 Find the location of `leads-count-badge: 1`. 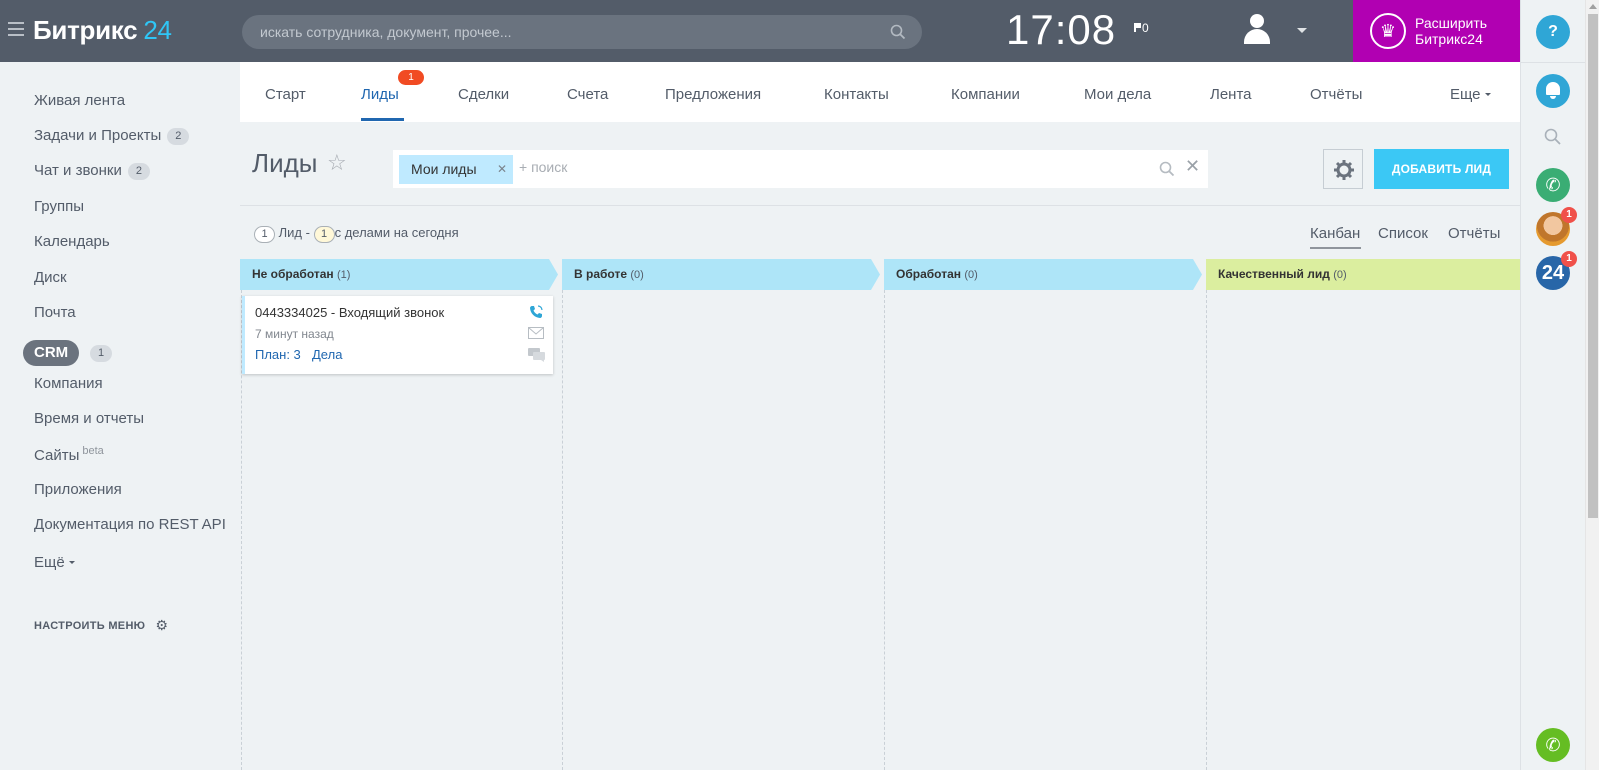

leads-count-badge: 1 is located at coordinates (264, 234).